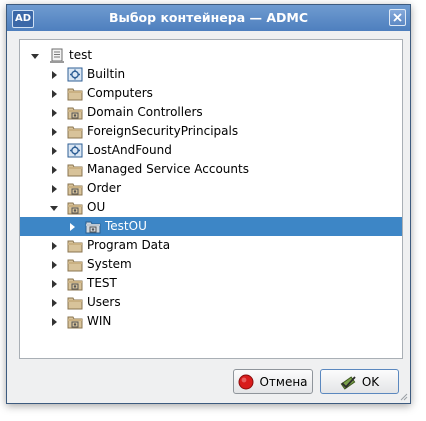 The height and width of the screenshot is (421, 426). What do you see at coordinates (246, 381) in the screenshot?
I see `cancel-icon` at bounding box center [246, 381].